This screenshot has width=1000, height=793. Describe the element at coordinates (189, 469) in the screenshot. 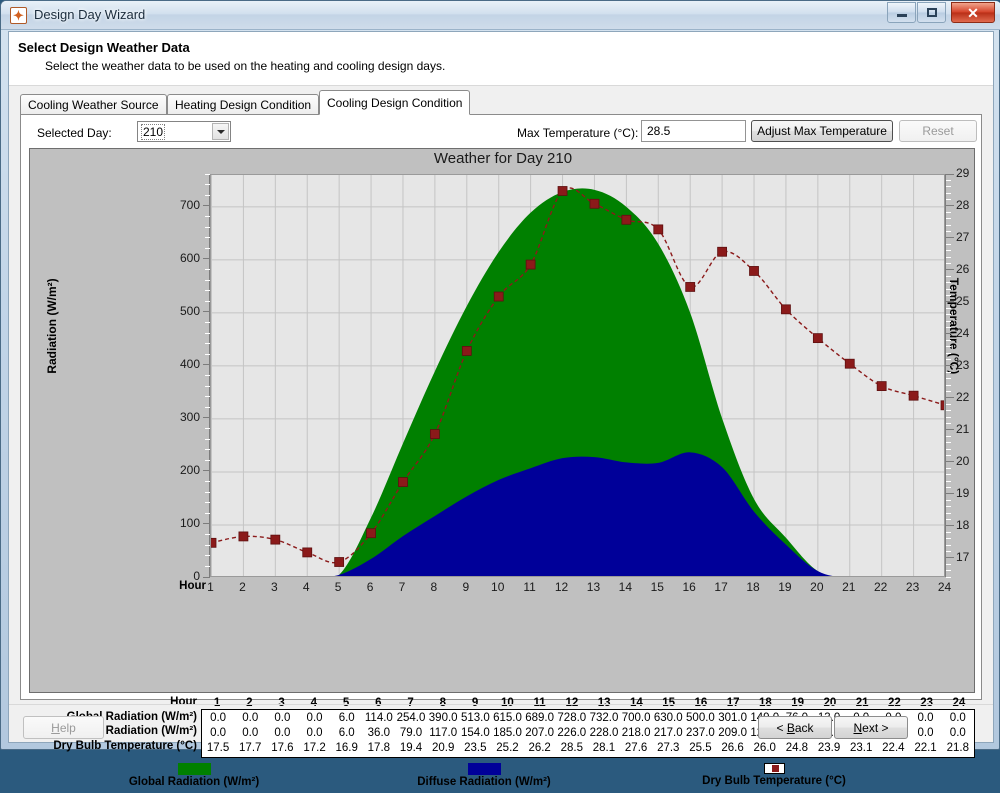

I see `y-tick-label-left: 200` at that location.